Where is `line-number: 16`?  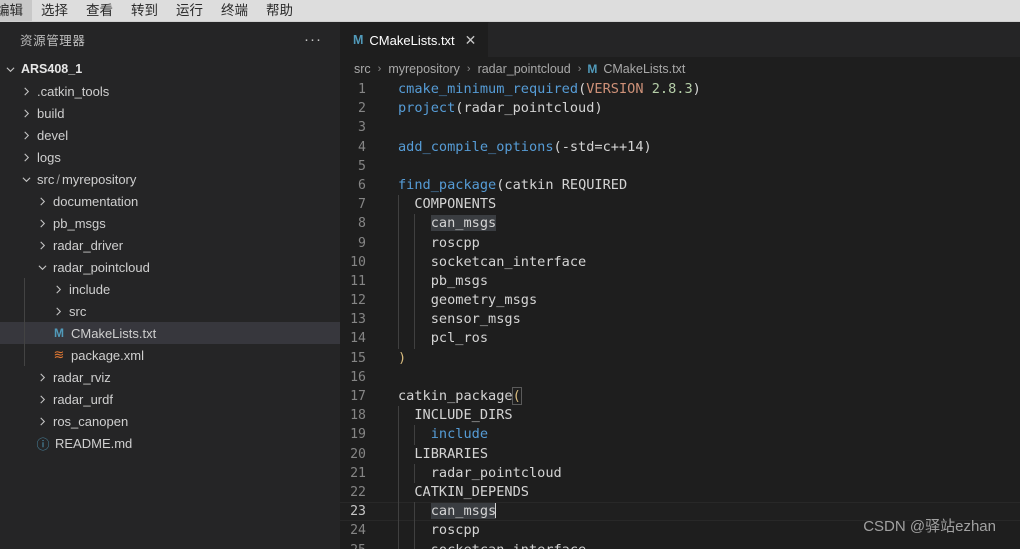 line-number: 16 is located at coordinates (358, 377).